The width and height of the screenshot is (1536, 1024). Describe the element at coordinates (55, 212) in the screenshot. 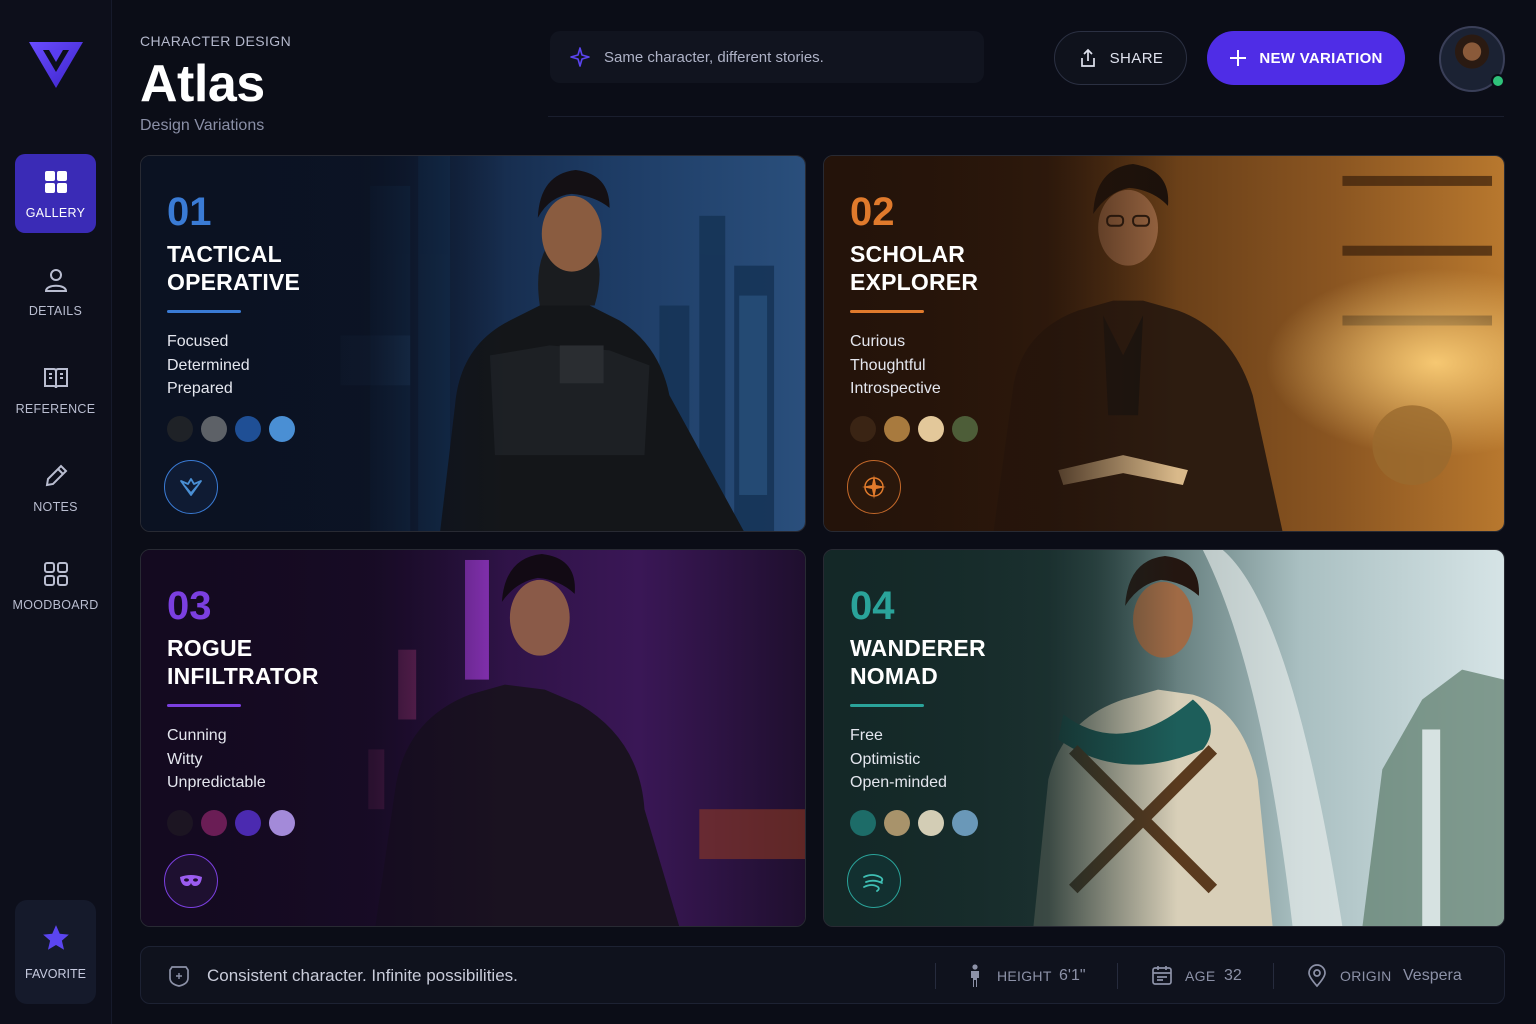

I see `sidebar-item-label: GALLERY` at that location.